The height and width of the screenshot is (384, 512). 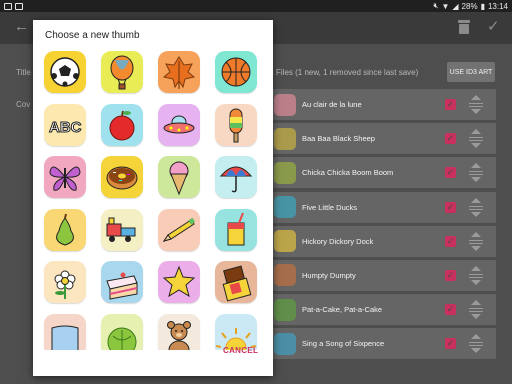 I want to click on thumb-option-ice-cream-cone, so click(x=179, y=177).